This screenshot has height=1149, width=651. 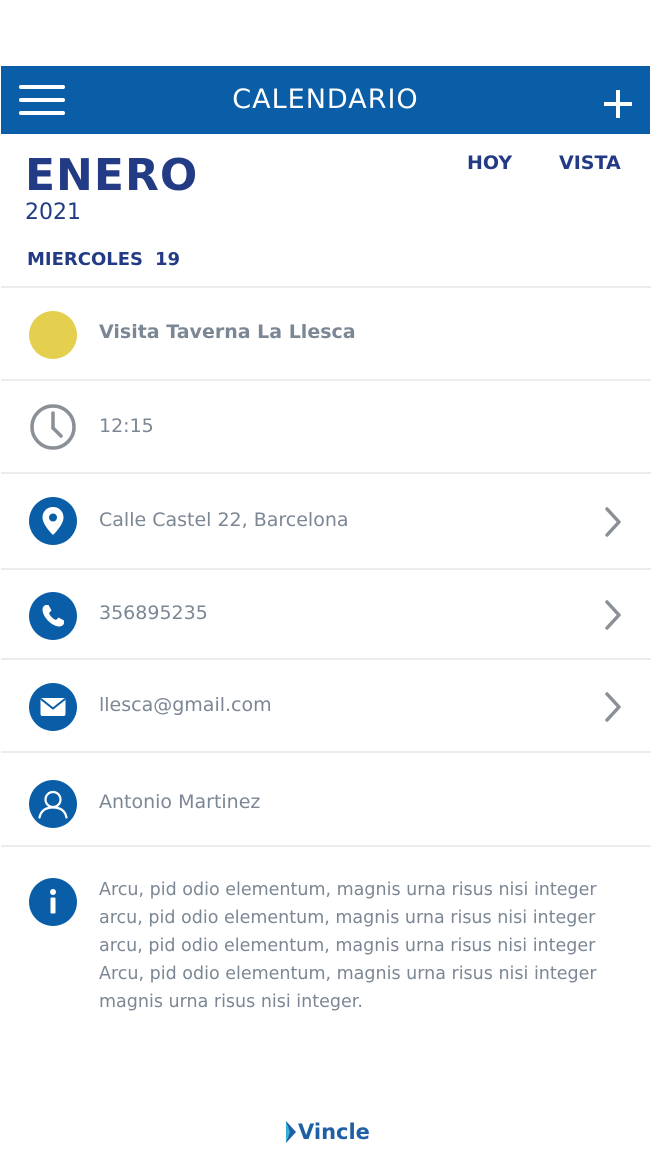 What do you see at coordinates (53, 707) in the screenshot?
I see `envelope-icon` at bounding box center [53, 707].